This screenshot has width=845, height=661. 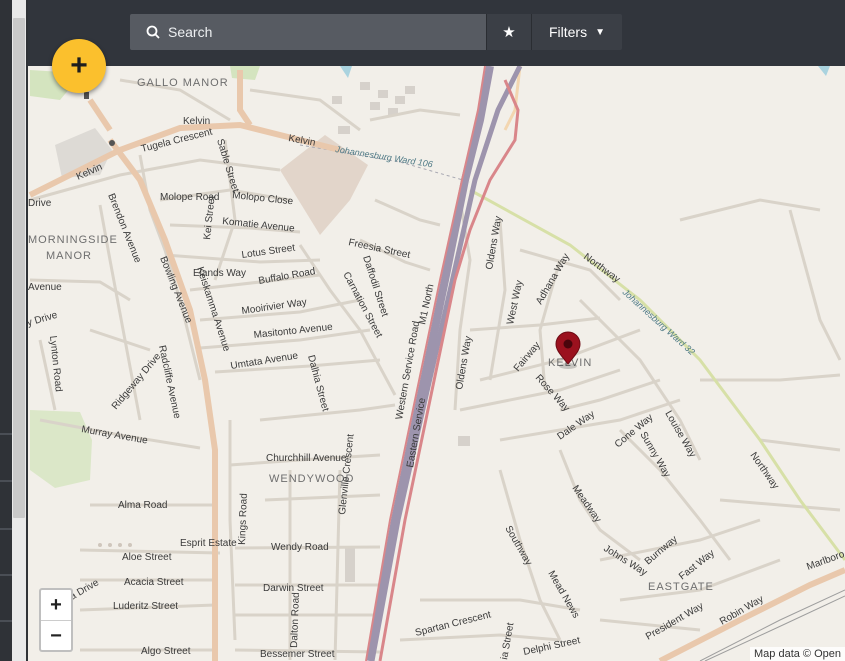 What do you see at coordinates (196, 121) in the screenshot?
I see `road-label: Kelvin` at bounding box center [196, 121].